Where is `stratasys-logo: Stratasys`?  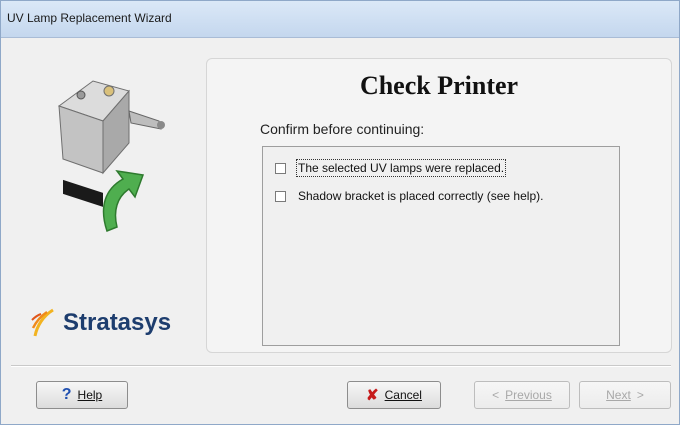
stratasys-logo: Stratasys is located at coordinates (101, 323).